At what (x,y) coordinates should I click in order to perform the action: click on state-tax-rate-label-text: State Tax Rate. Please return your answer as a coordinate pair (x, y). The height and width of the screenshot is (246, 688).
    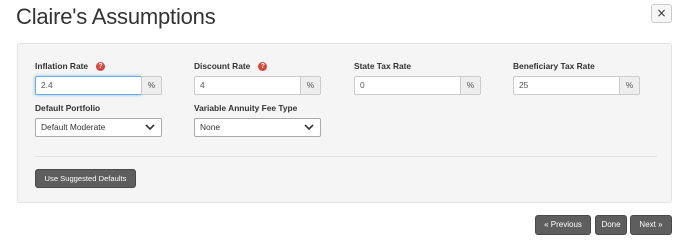
    Looking at the image, I should click on (383, 66).